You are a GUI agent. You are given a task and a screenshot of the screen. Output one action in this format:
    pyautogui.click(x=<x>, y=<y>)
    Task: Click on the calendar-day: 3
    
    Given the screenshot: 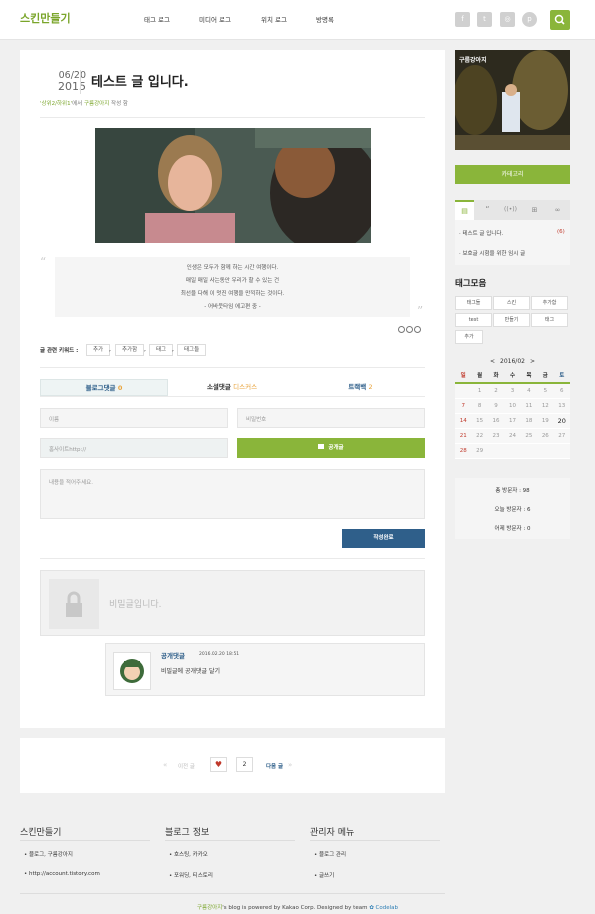 What is the action you would take?
    pyautogui.click(x=512, y=391)
    